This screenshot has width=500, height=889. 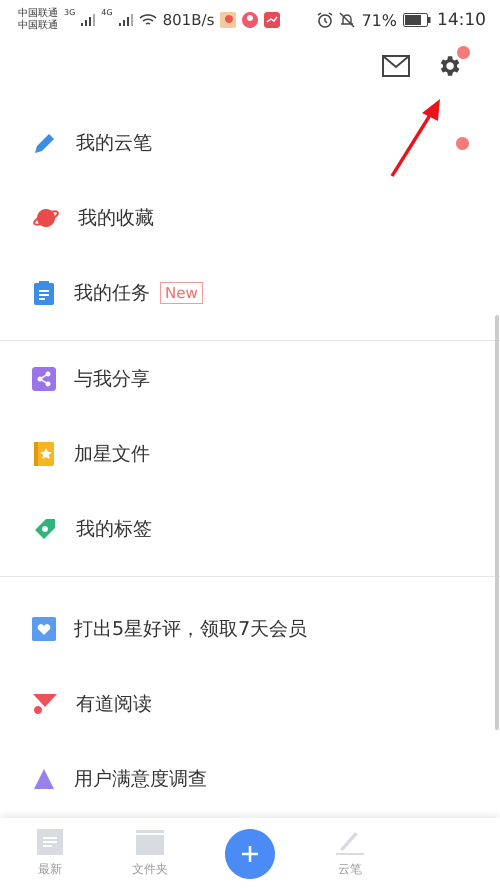 I want to click on bookmark-icon, so click(x=45, y=703).